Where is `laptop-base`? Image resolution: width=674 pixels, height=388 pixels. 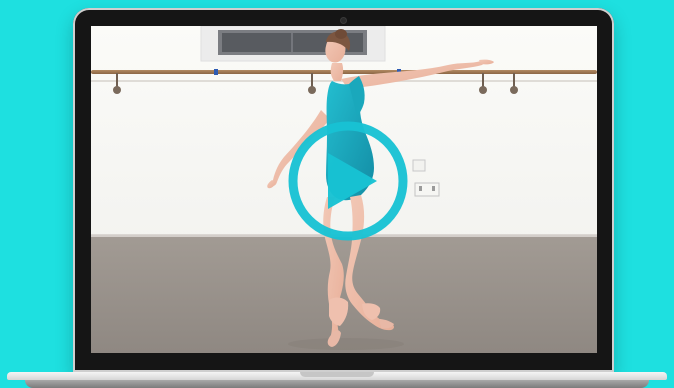
laptop-base is located at coordinates (337, 380).